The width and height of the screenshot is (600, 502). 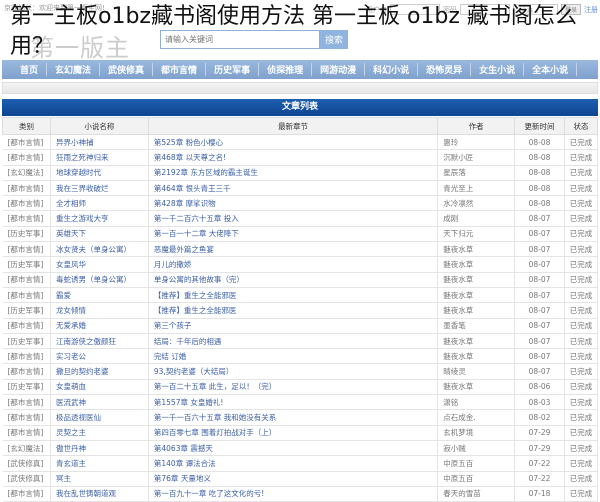 I want to click on novel-name-link: 青玄道主, so click(x=99, y=463).